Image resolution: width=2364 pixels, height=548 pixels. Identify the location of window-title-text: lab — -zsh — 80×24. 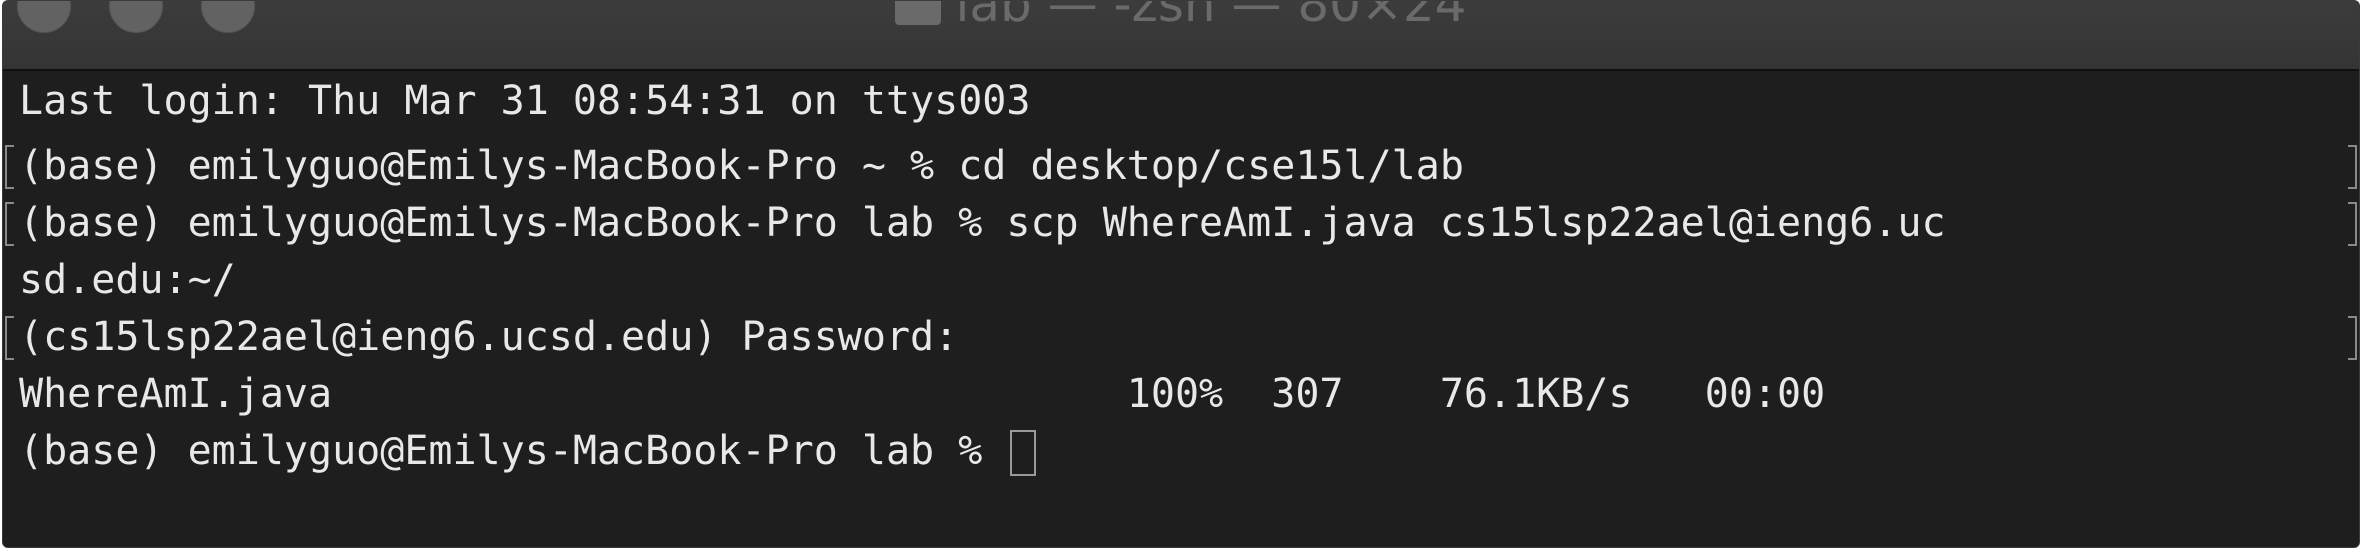
(1211, 16).